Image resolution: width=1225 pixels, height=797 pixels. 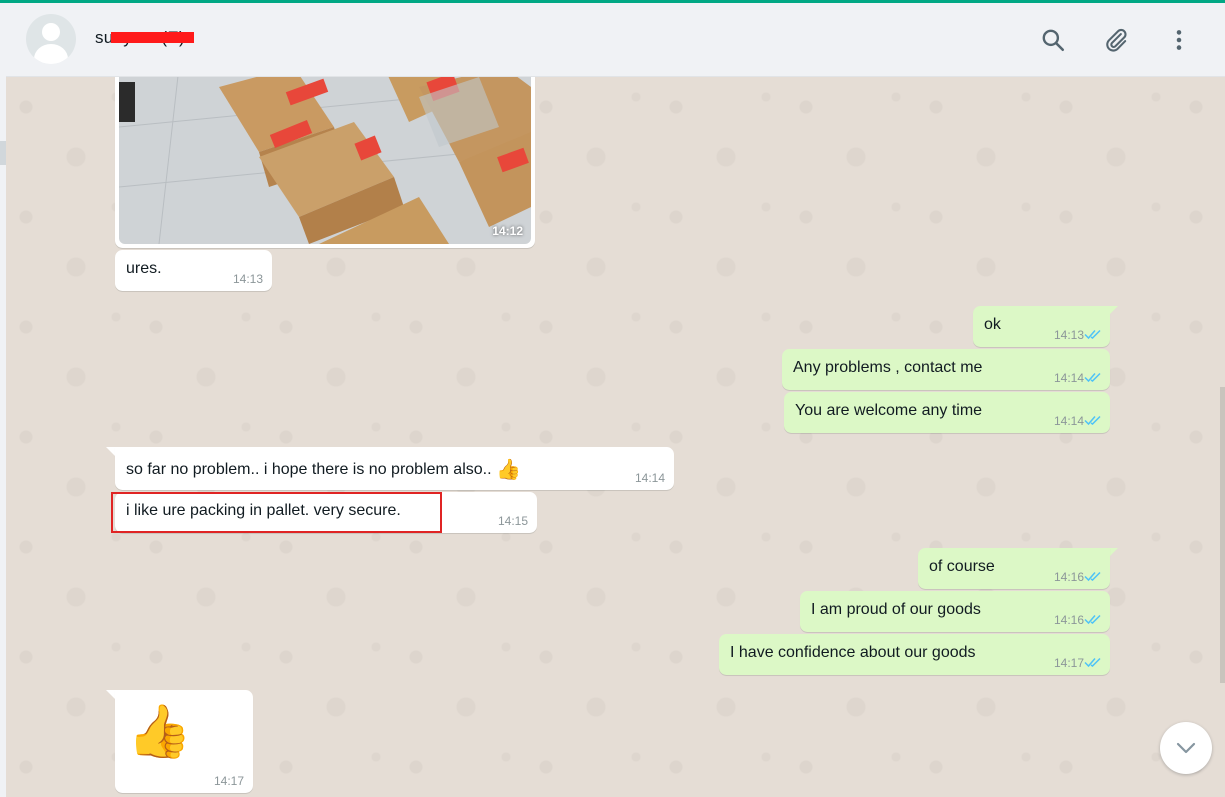 I want to click on highlight-box, so click(x=276, y=512).